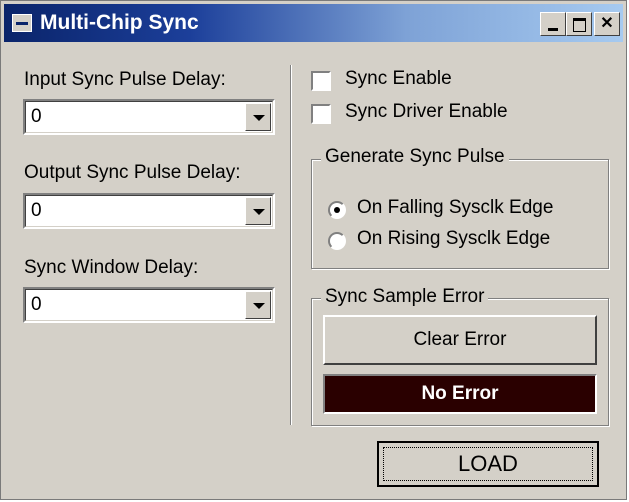  What do you see at coordinates (460, 394) in the screenshot?
I see `error-status-display: No Error` at bounding box center [460, 394].